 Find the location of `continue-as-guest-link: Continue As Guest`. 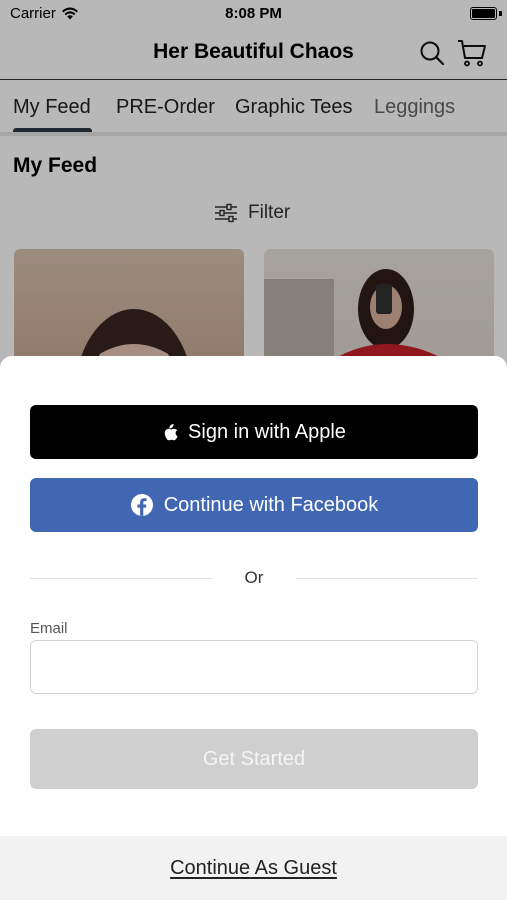

continue-as-guest-link: Continue As Guest is located at coordinates (253, 868).